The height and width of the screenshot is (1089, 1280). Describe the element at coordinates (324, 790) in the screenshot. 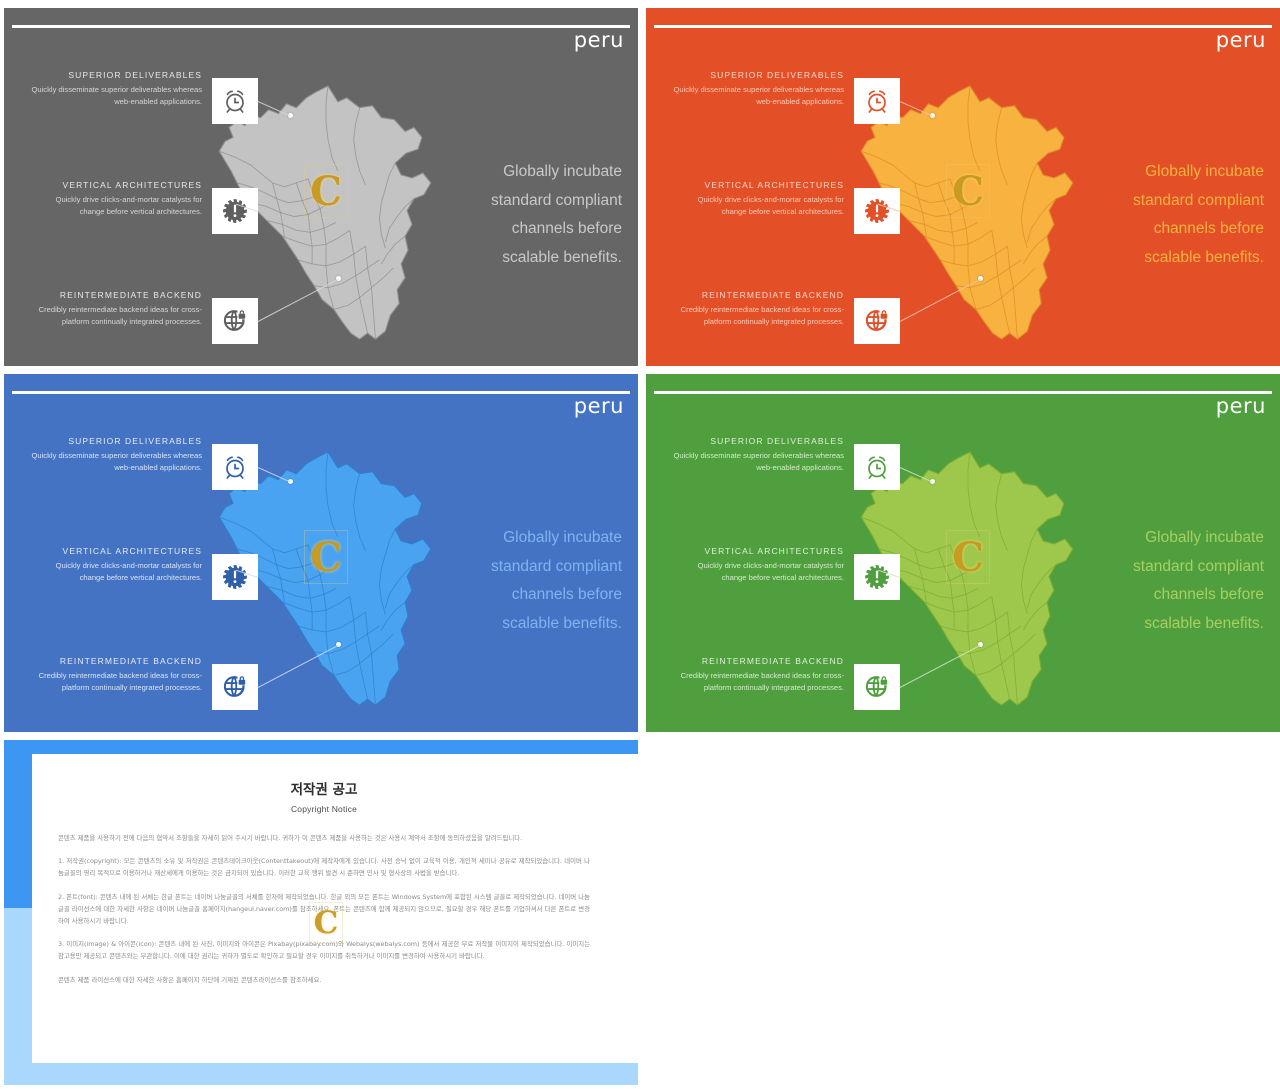

I see `document-heading-korean: 저작권 공고` at that location.